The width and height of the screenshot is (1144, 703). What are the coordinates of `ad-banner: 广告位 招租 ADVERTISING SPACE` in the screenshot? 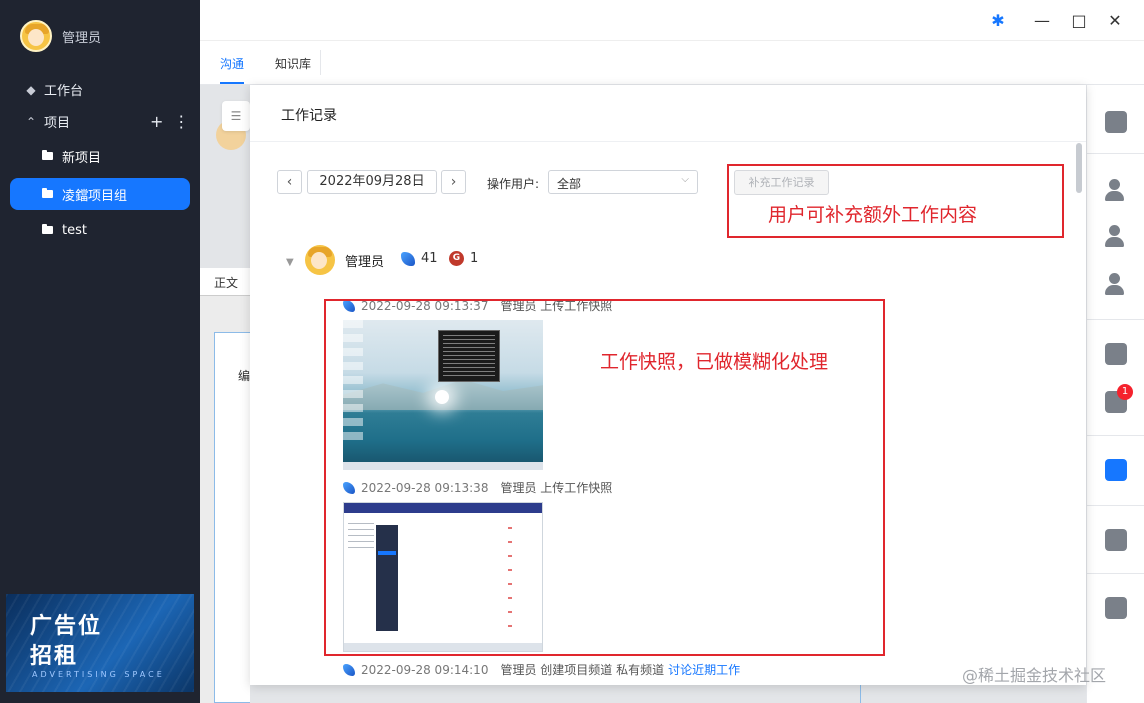 It's located at (100, 643).